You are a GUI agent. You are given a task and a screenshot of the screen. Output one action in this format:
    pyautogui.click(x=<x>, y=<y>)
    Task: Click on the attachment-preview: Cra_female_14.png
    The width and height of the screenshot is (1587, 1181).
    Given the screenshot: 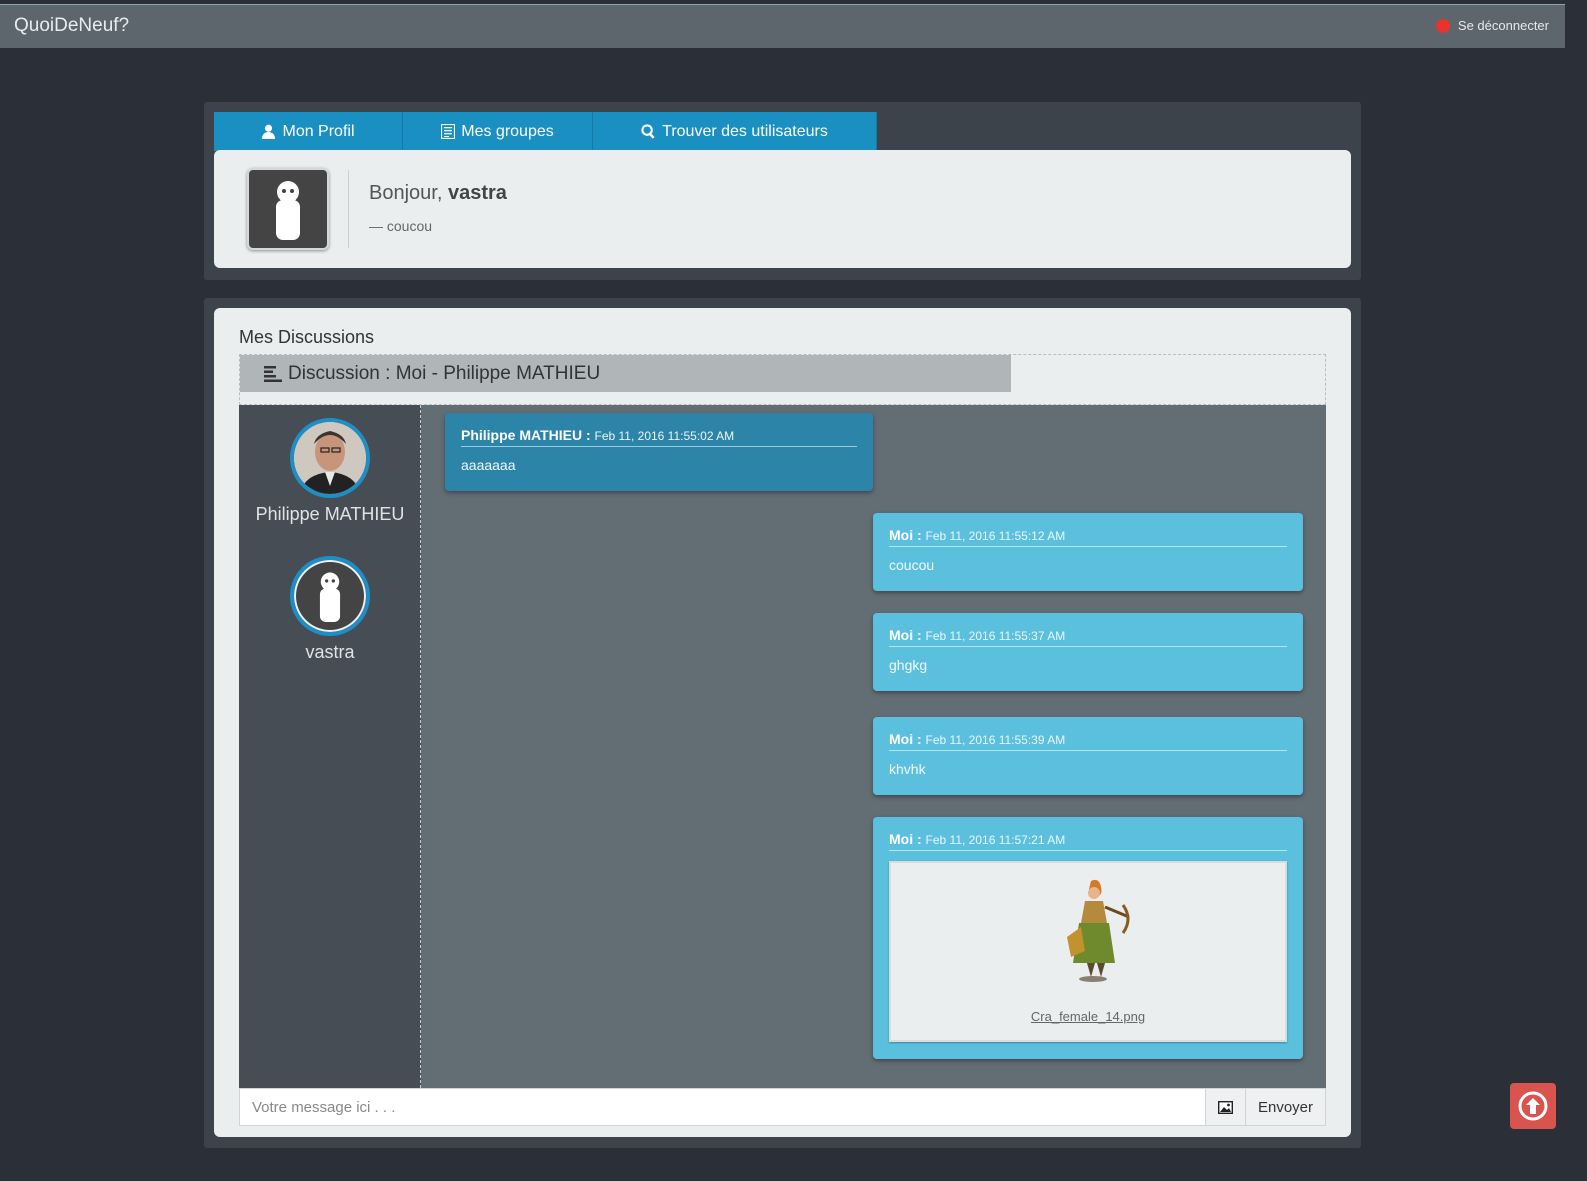 What is the action you would take?
    pyautogui.click(x=1088, y=951)
    